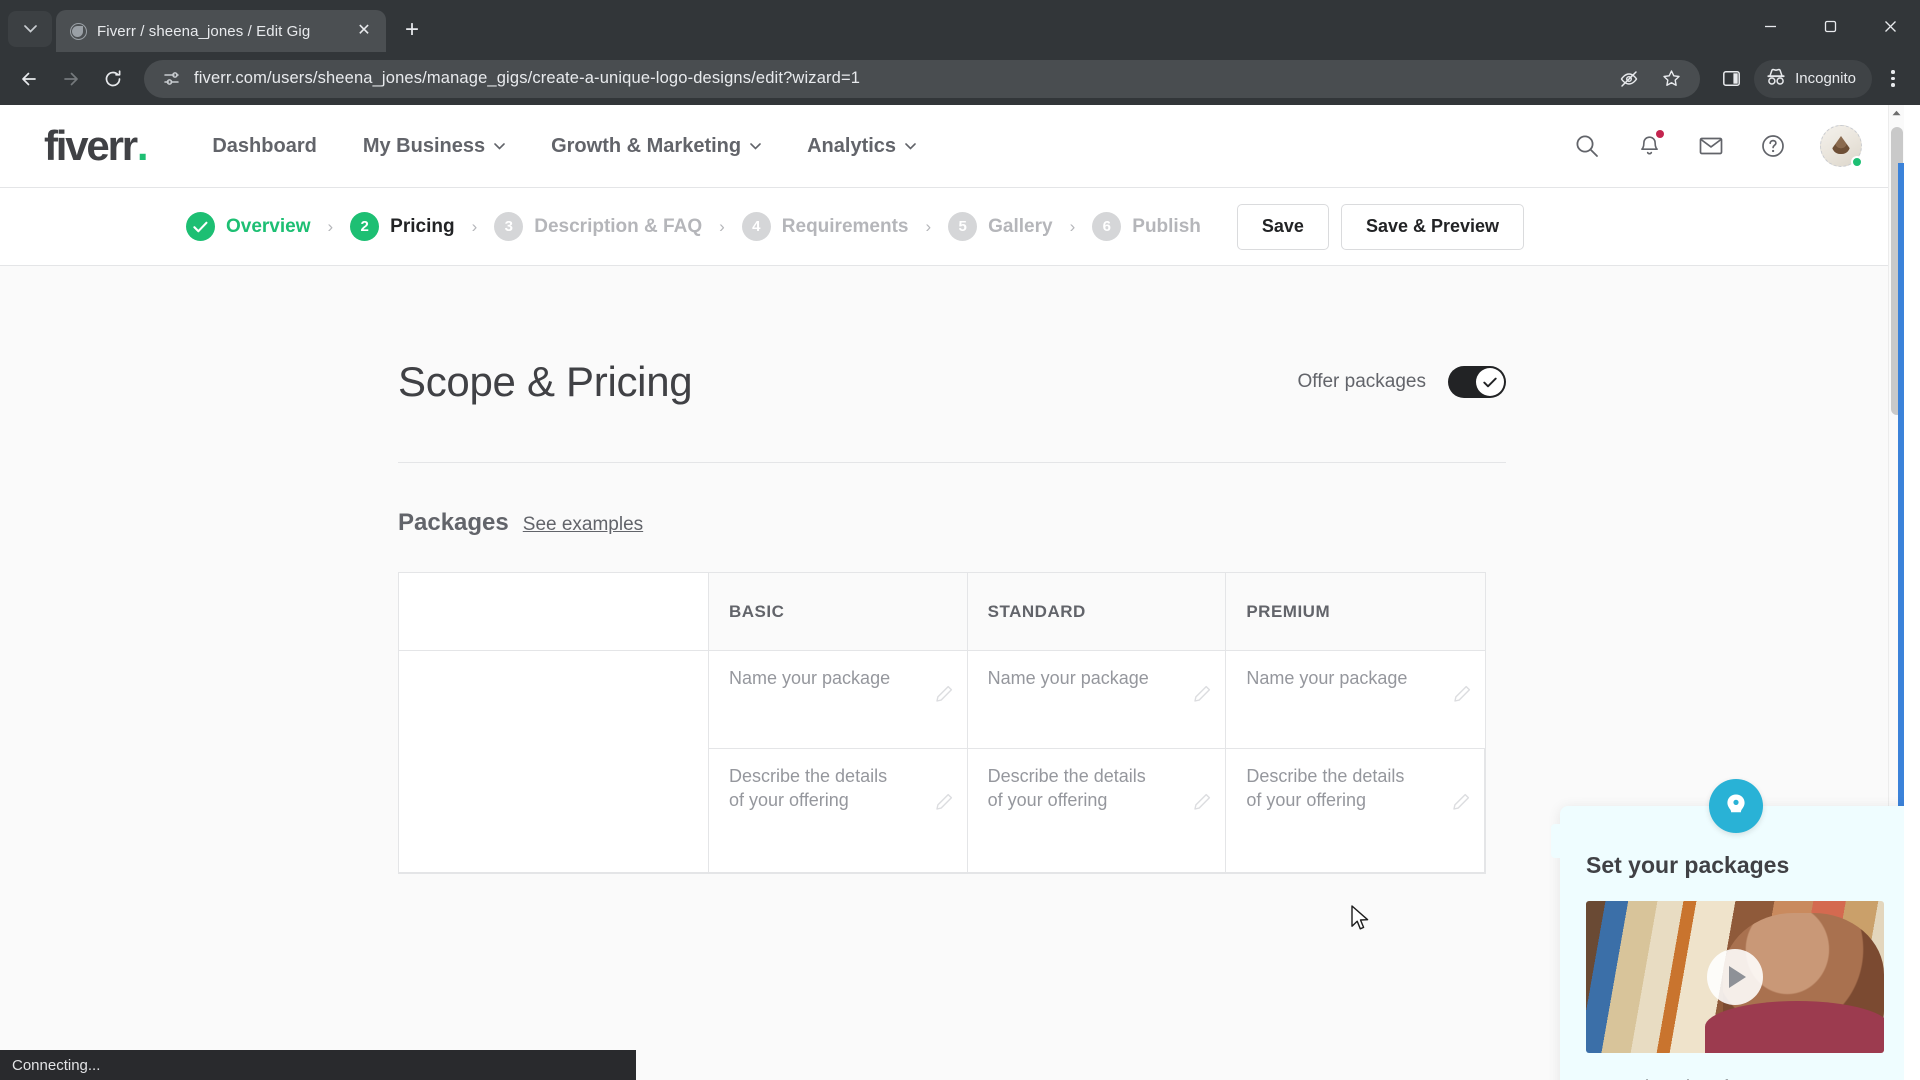 This screenshot has height=1080, width=1920. What do you see at coordinates (1490, 382) in the screenshot?
I see `toggle-knob` at bounding box center [1490, 382].